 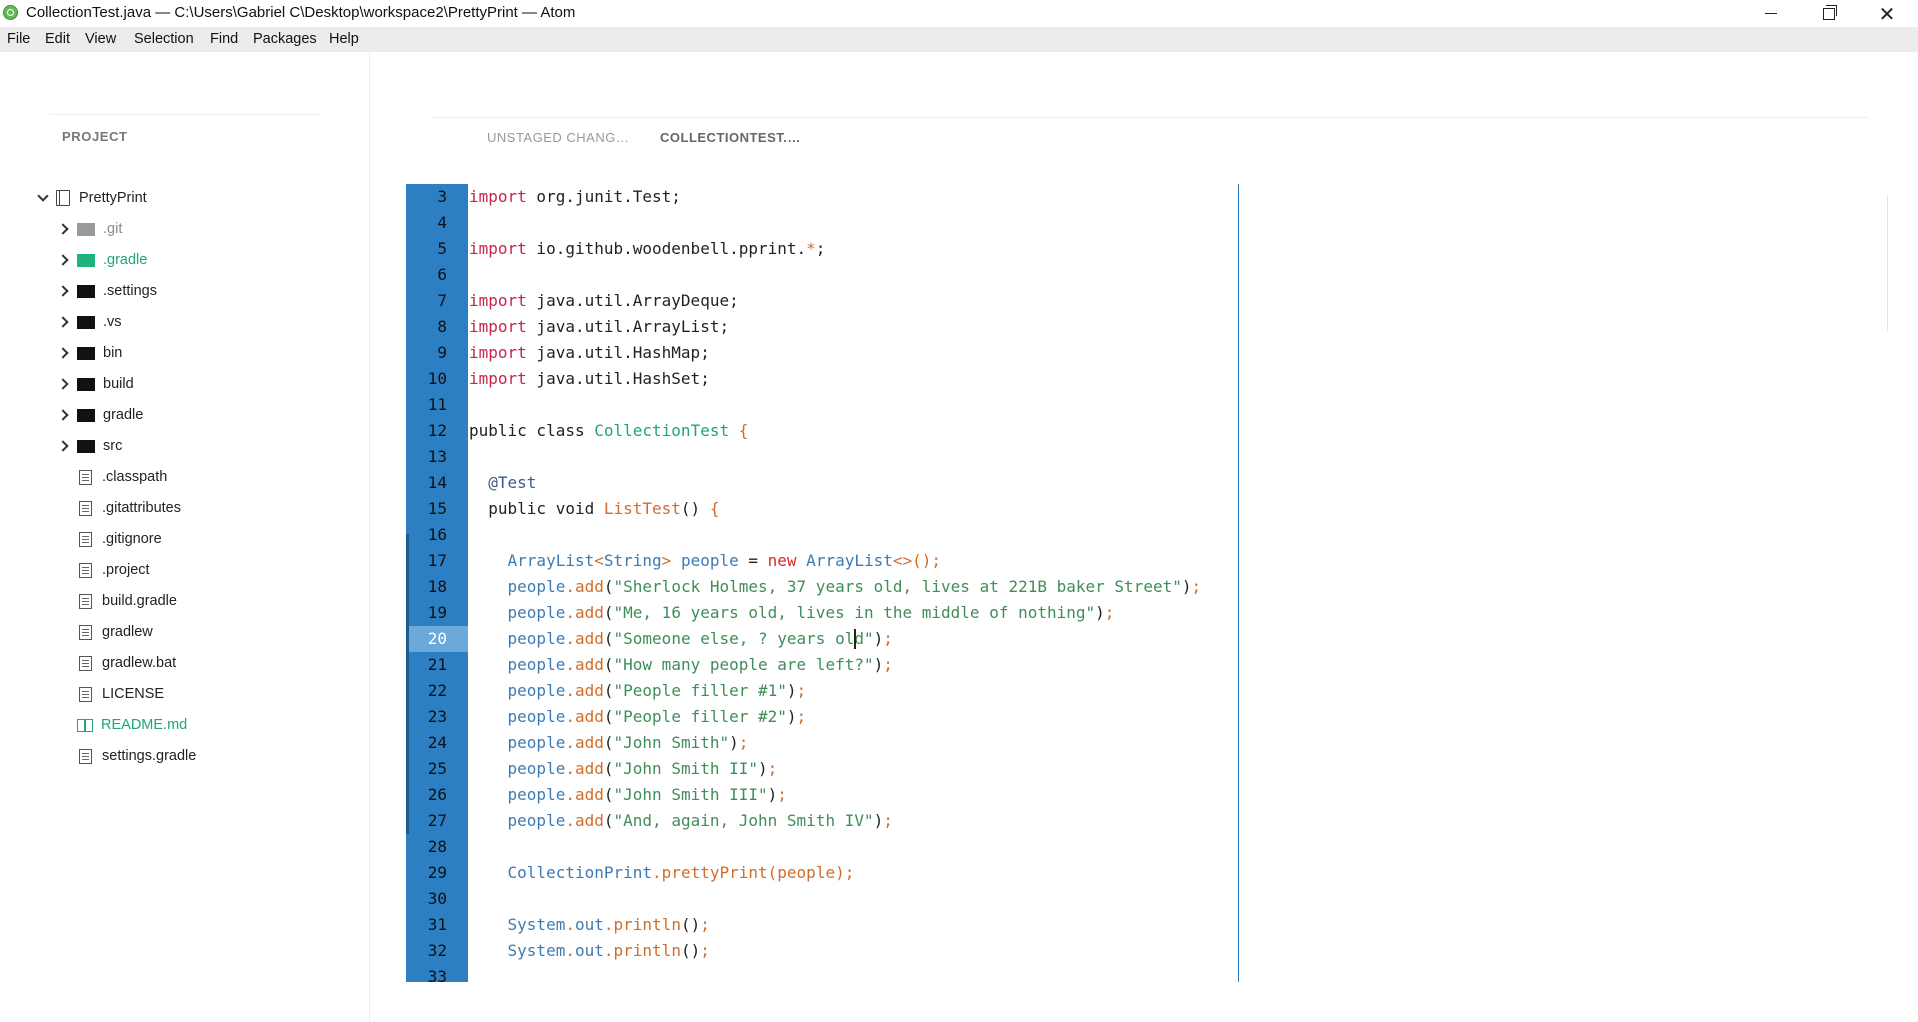 I want to click on code-token: (), so click(x=690, y=950).